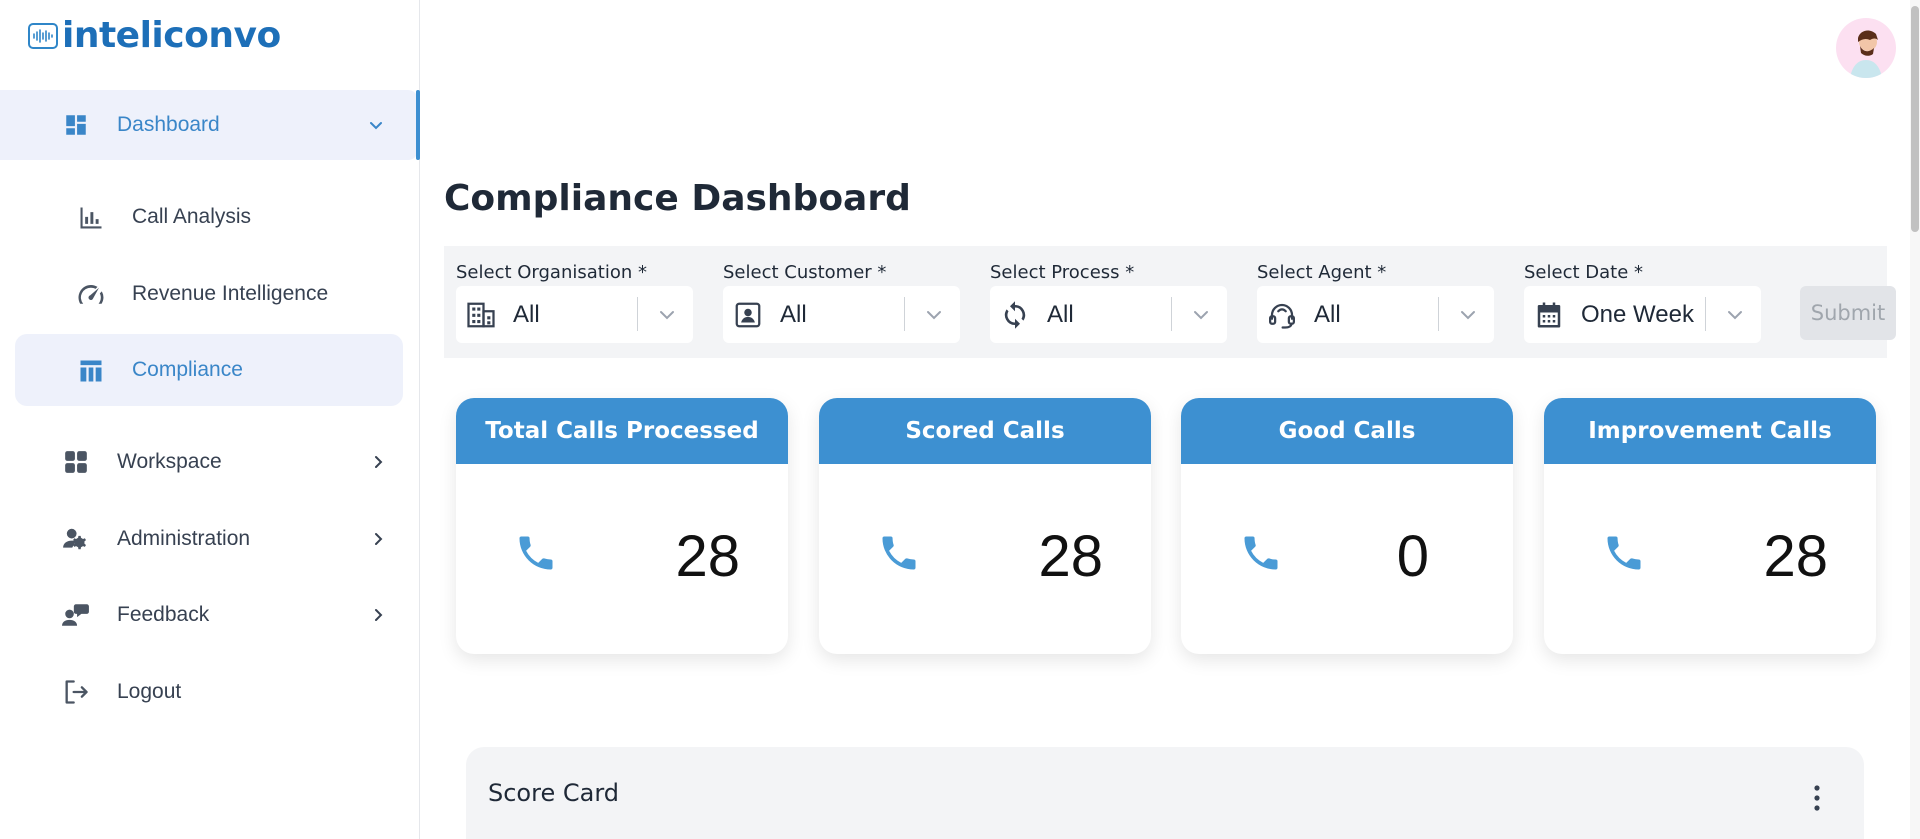 The image size is (1920, 839). Describe the element at coordinates (1347, 526) in the screenshot. I see `stat-card-good-calls: Good Calls 0` at that location.